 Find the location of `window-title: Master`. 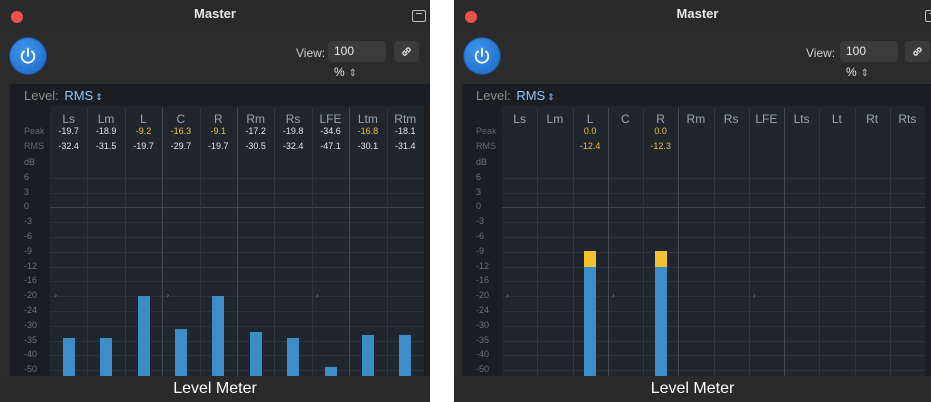

window-title: Master is located at coordinates (215, 13).